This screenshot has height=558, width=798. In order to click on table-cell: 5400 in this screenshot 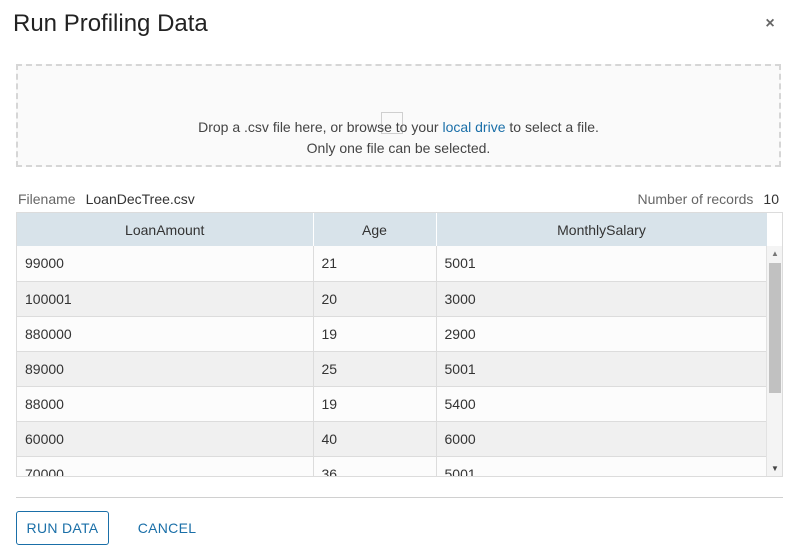, I will do `click(602, 404)`.